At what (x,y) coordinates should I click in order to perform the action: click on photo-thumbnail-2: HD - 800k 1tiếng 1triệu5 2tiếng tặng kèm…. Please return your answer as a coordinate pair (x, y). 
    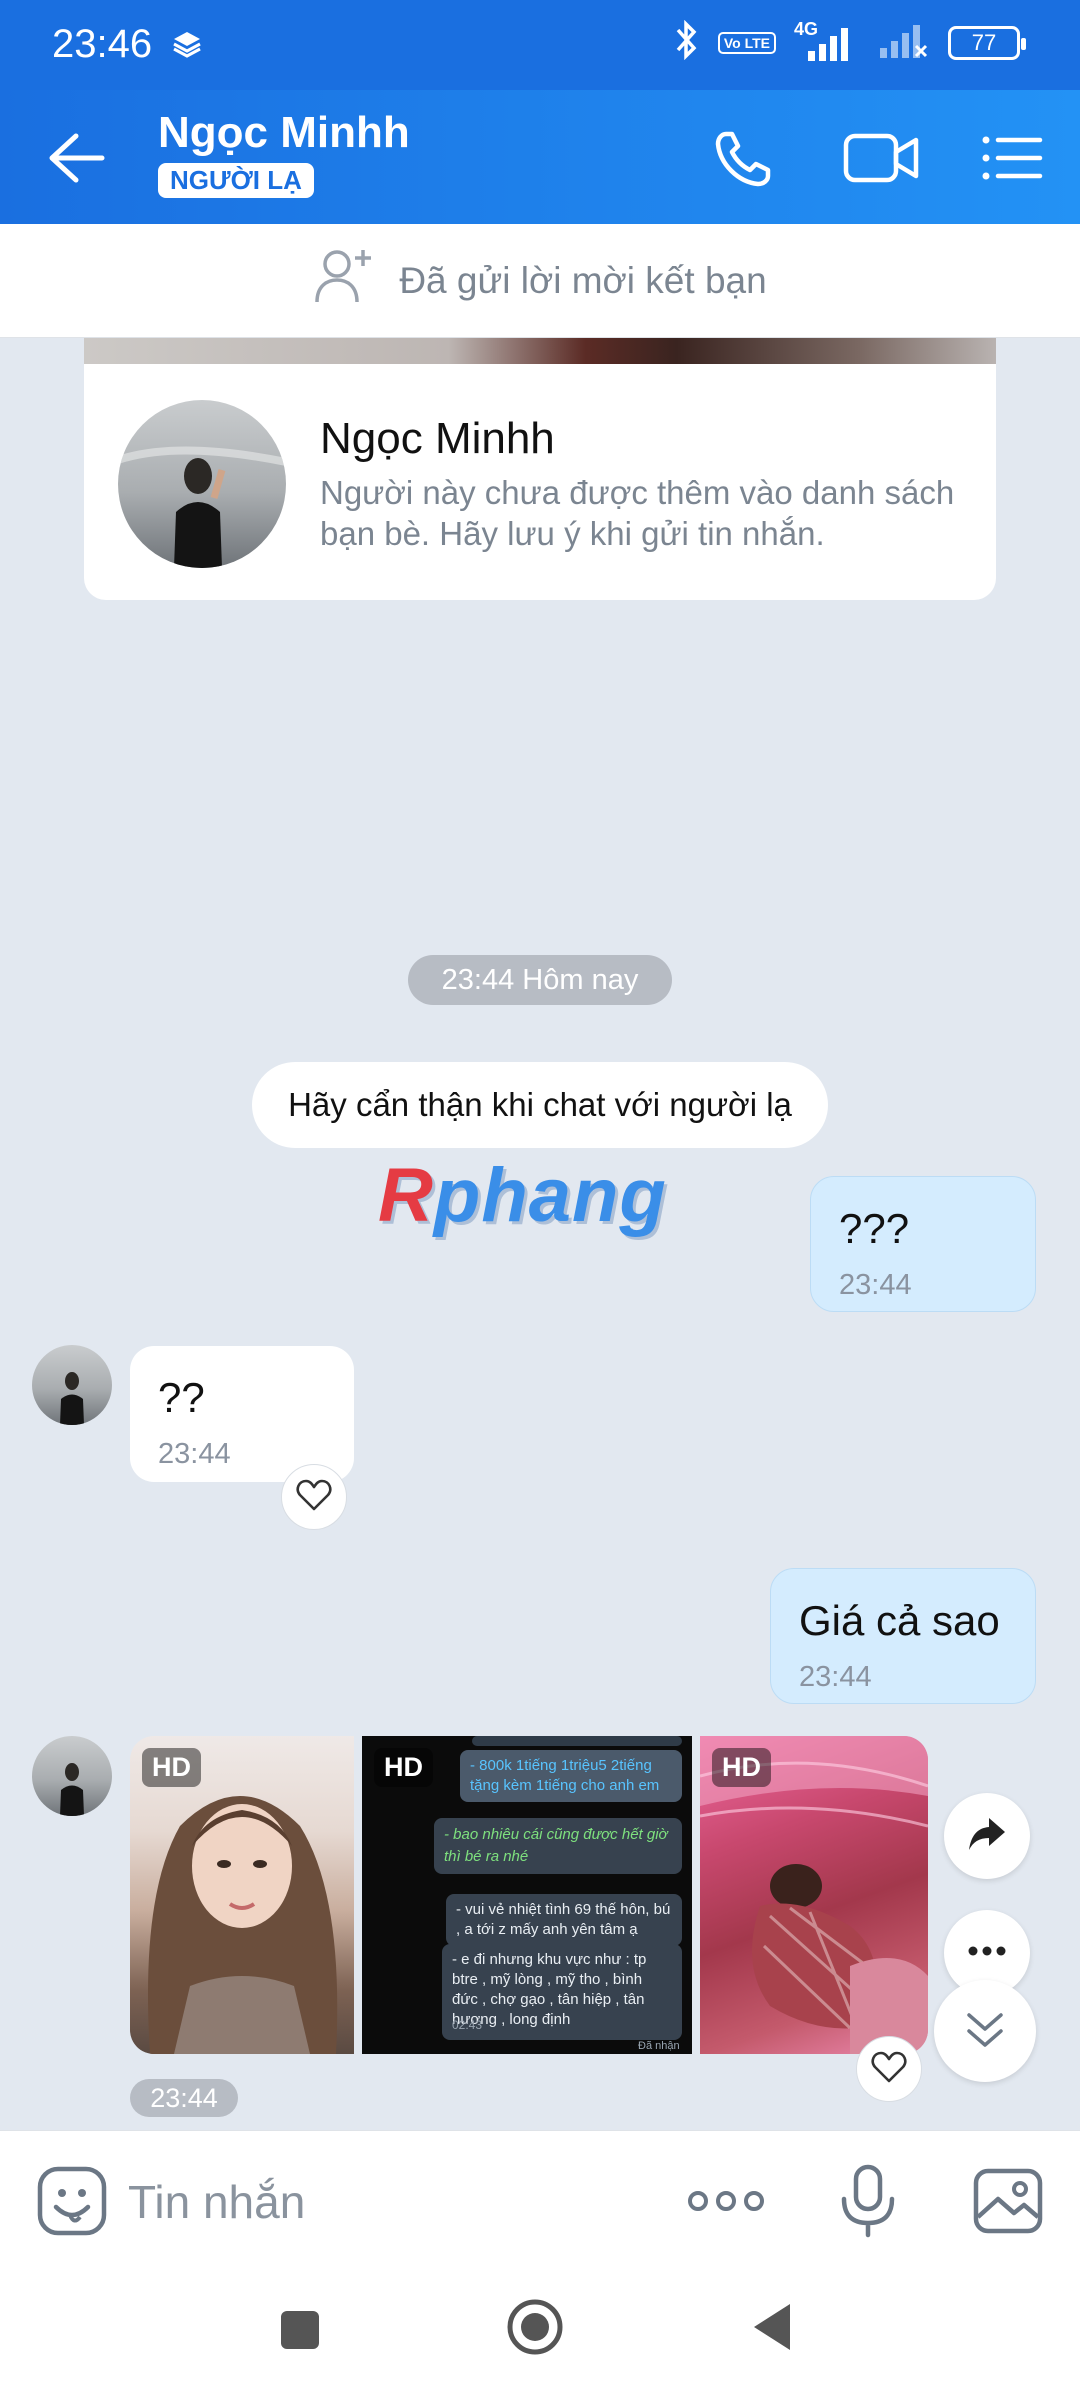
    Looking at the image, I should click on (527, 1895).